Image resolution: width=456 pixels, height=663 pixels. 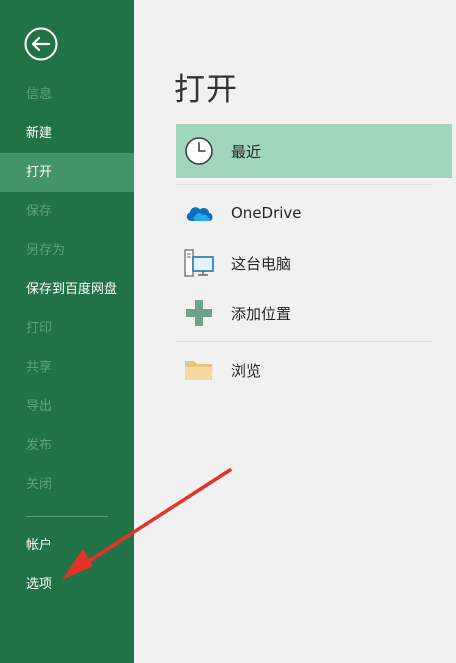 What do you see at coordinates (199, 213) in the screenshot?
I see `cloud-icon` at bounding box center [199, 213].